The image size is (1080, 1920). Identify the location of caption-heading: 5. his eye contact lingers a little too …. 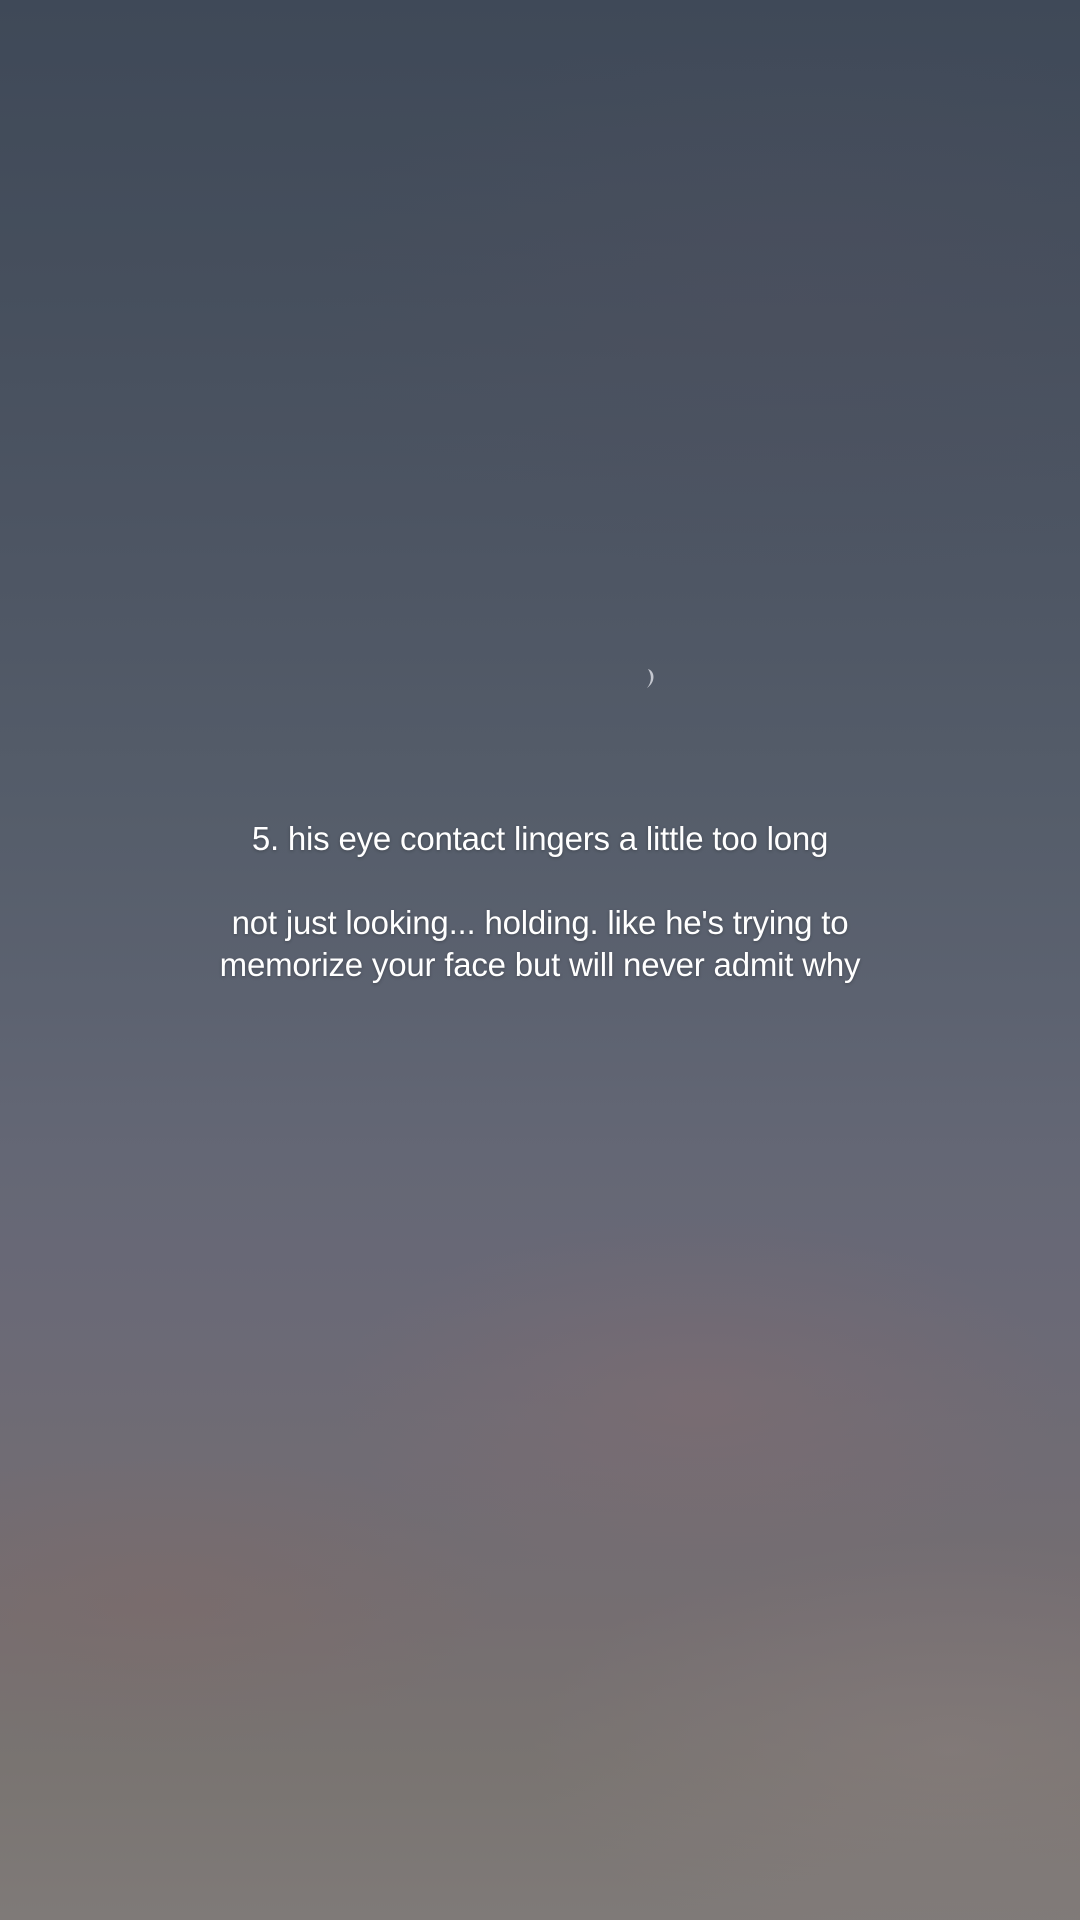
(540, 838).